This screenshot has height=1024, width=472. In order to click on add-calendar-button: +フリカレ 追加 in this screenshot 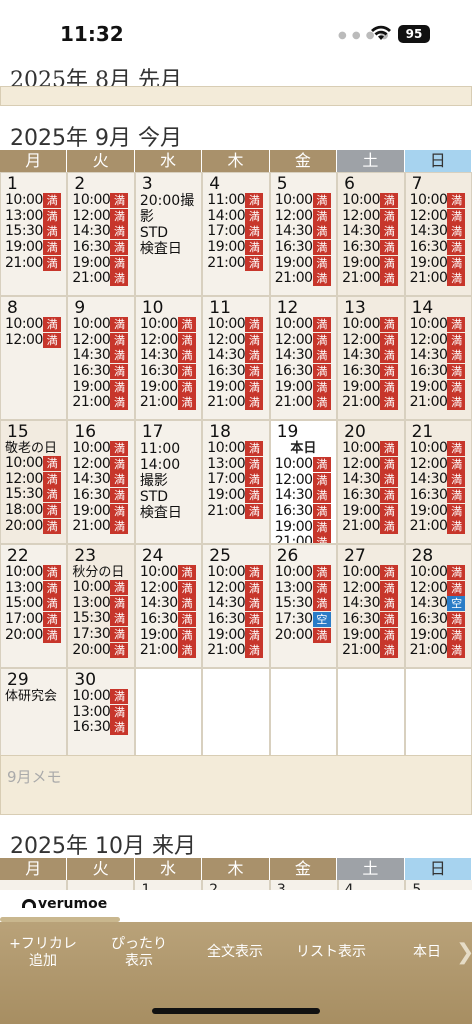, I will do `click(43, 953)`.